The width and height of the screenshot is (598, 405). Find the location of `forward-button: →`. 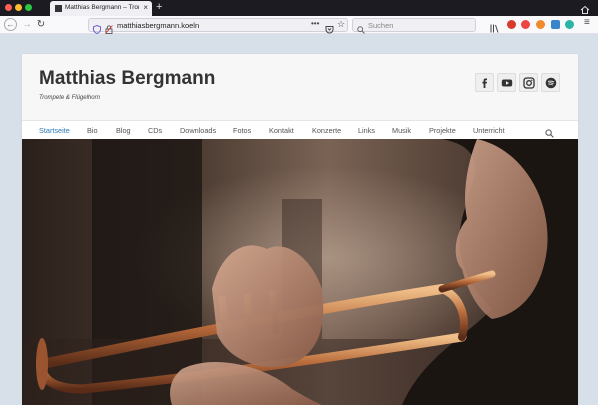

forward-button: → is located at coordinates (27, 25).